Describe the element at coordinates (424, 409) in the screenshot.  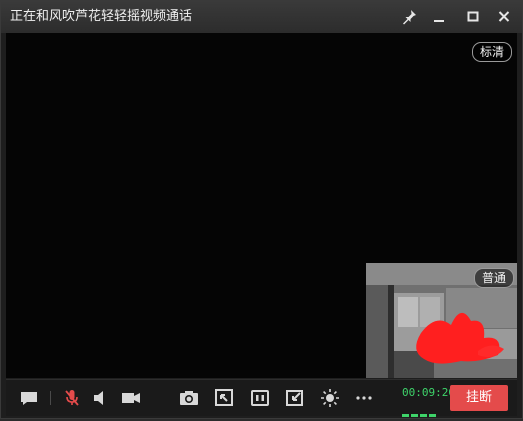
I see `signal-strength-icon` at that location.